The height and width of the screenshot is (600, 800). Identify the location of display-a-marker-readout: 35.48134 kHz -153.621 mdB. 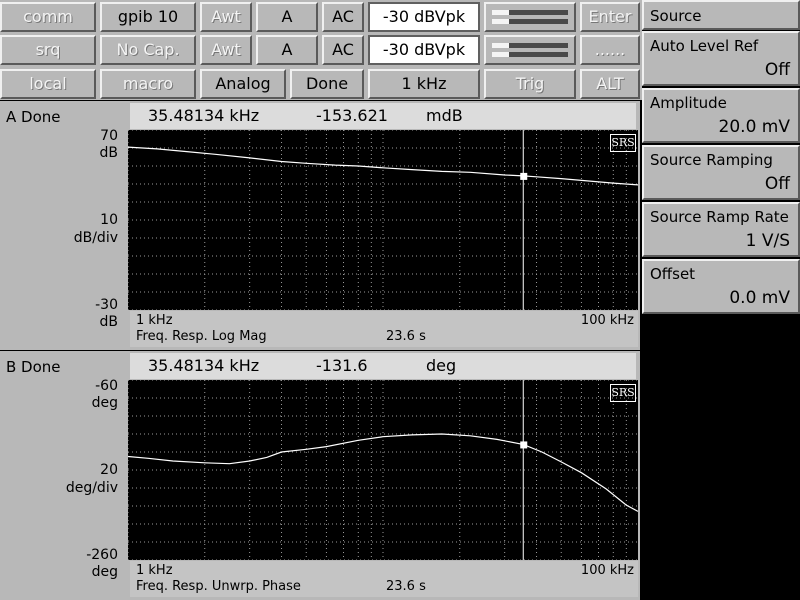
(383, 116).